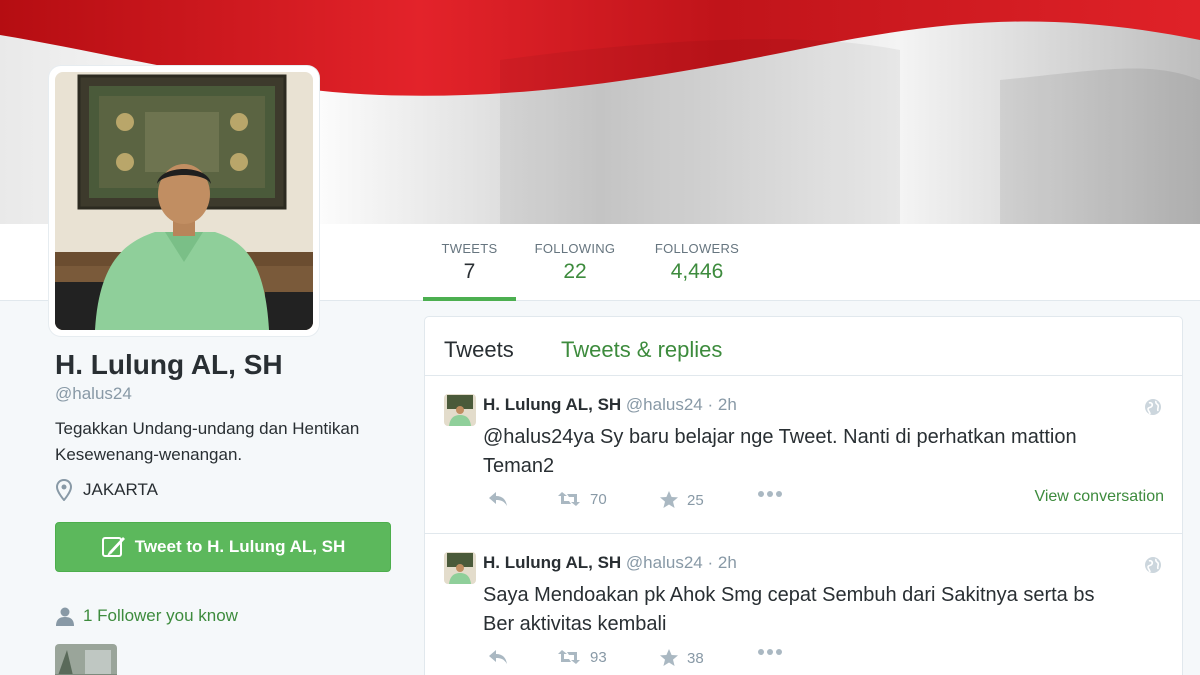 This screenshot has width=1200, height=675. What do you see at coordinates (598, 499) in the screenshot?
I see `retweet-count: 70` at bounding box center [598, 499].